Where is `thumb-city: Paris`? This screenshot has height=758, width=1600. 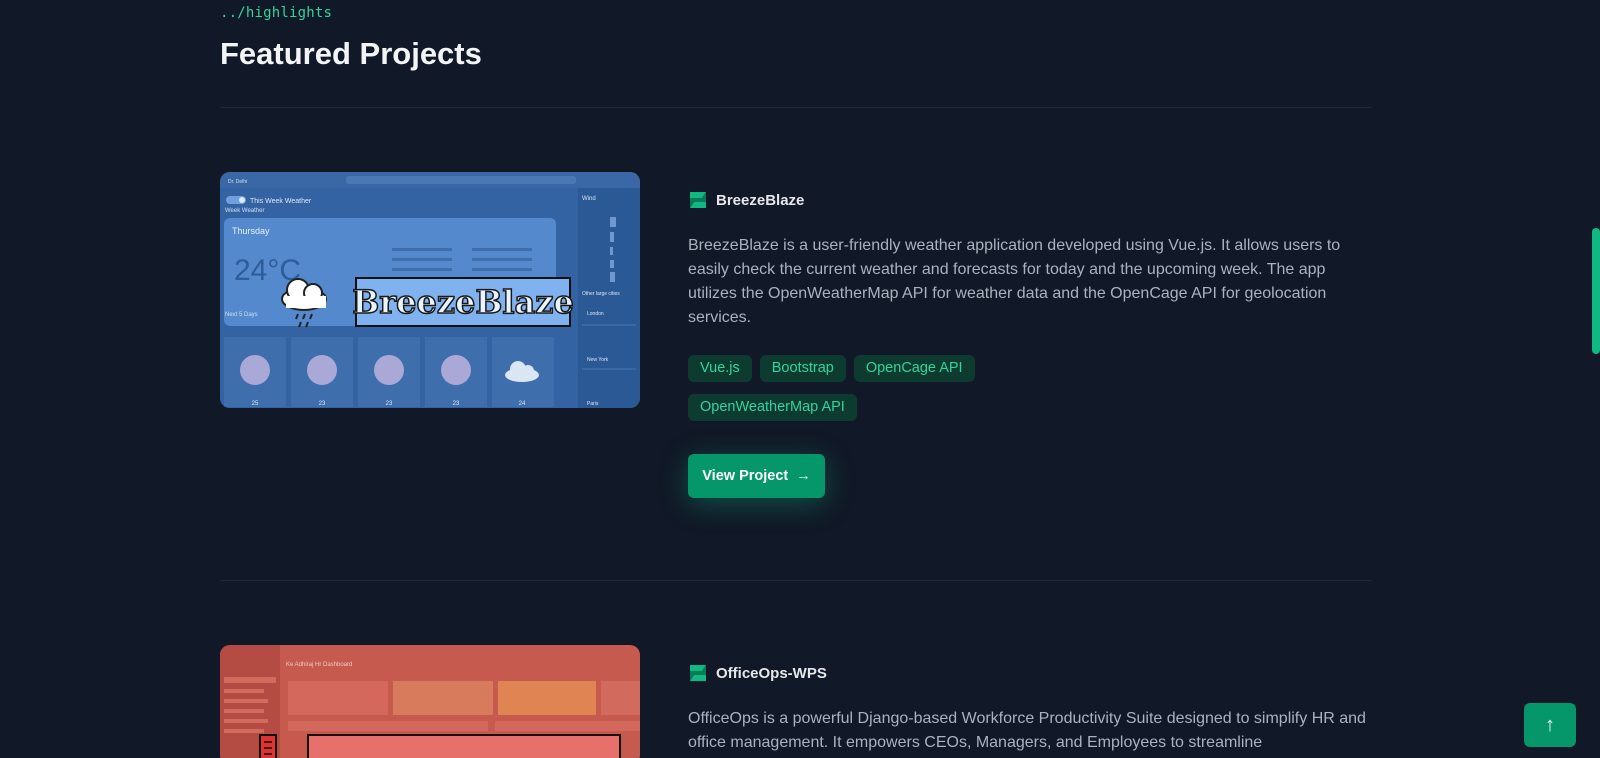
thumb-city: Paris is located at coordinates (593, 404).